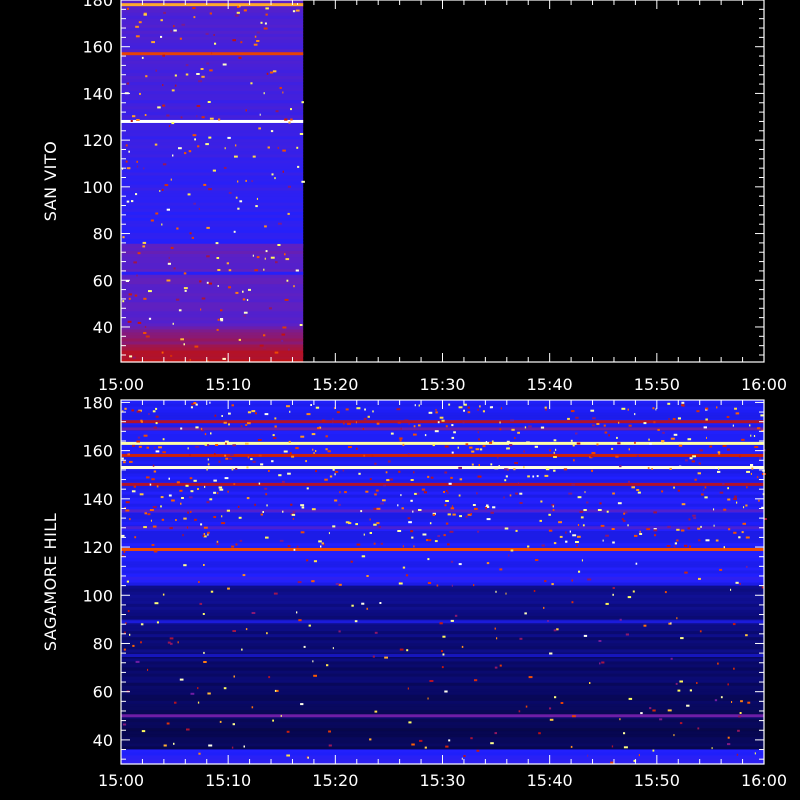 The height and width of the screenshot is (800, 800). I want to click on x-tick-label: 15:20, so click(335, 384).